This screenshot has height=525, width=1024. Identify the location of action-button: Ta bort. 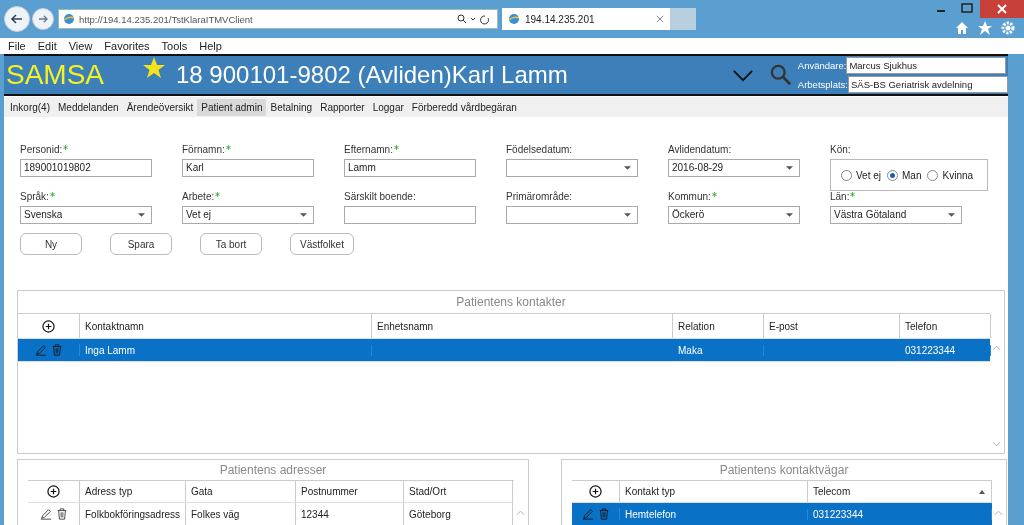
(231, 244).